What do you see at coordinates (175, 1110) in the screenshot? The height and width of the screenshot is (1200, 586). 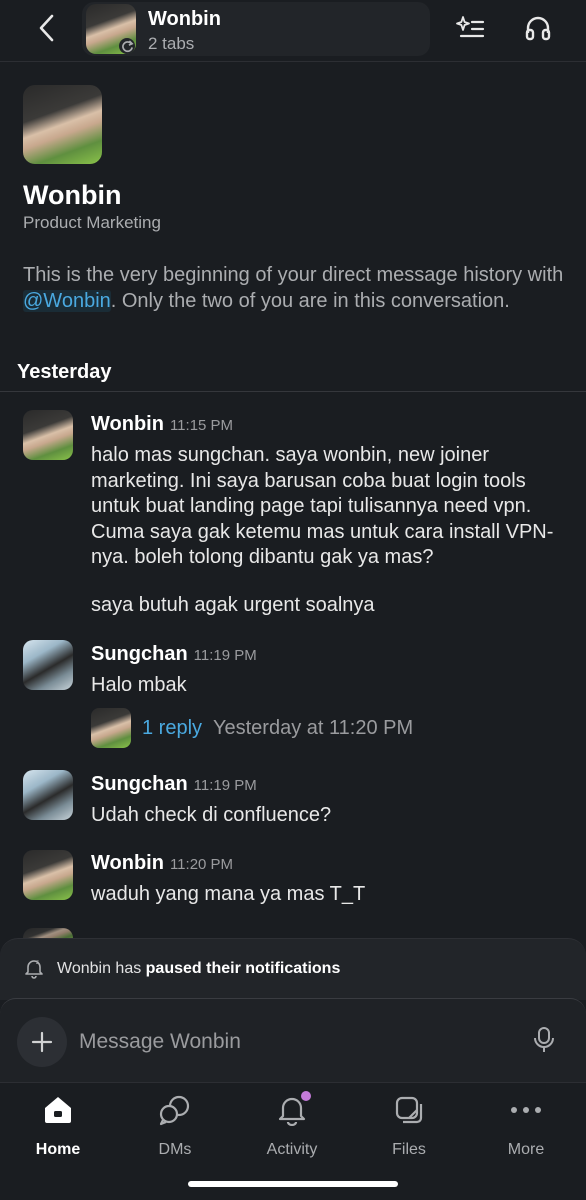 I see `dms-icon` at bounding box center [175, 1110].